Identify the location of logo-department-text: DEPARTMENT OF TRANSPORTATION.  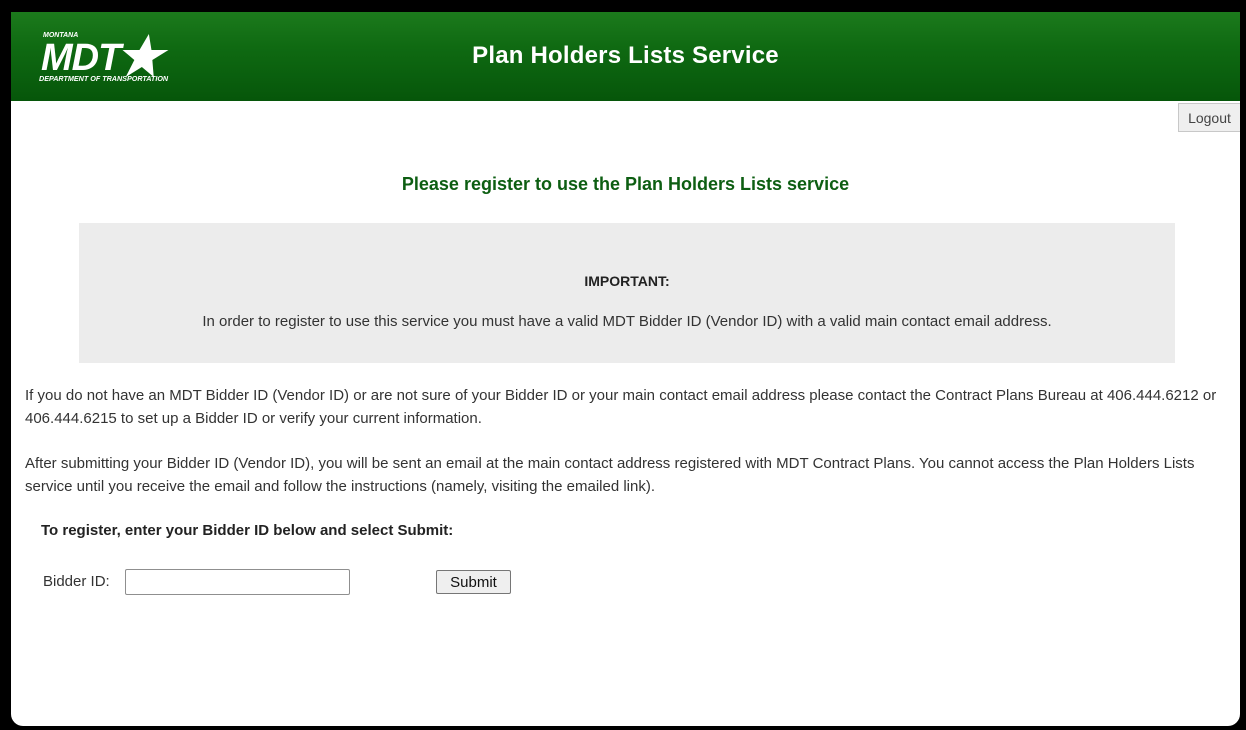
(104, 78).